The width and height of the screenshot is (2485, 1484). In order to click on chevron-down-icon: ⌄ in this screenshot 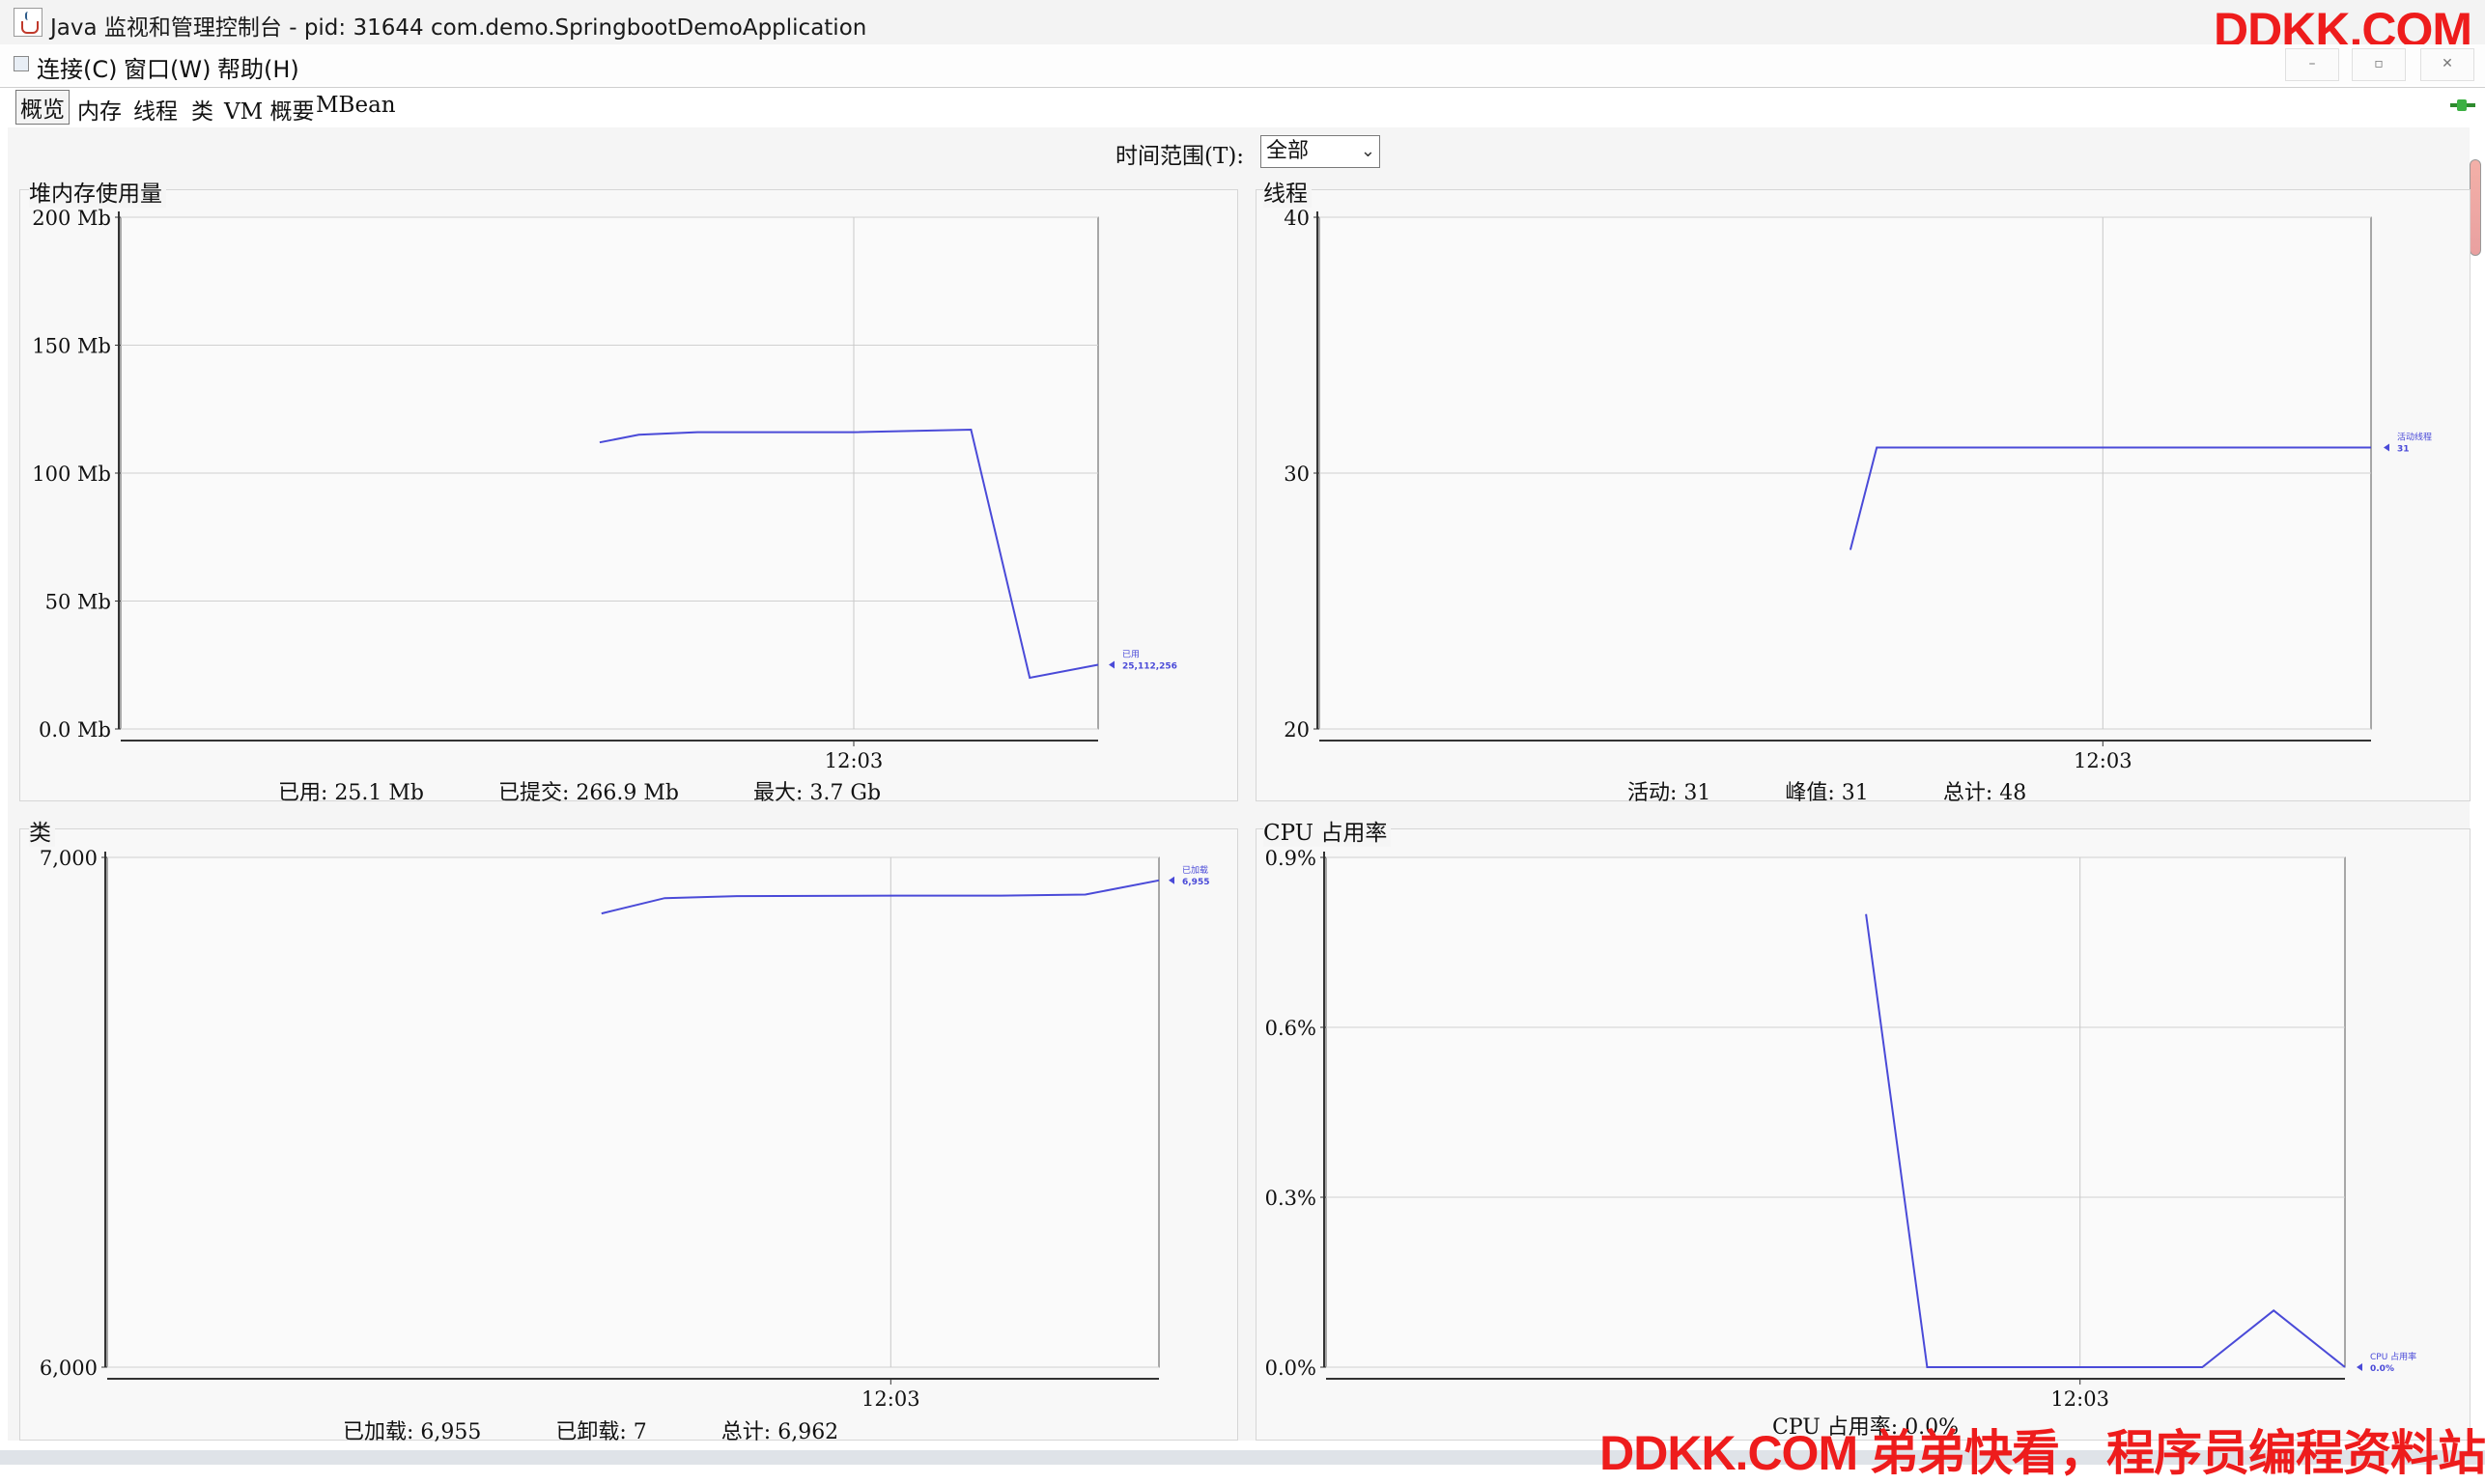, I will do `click(1368, 152)`.